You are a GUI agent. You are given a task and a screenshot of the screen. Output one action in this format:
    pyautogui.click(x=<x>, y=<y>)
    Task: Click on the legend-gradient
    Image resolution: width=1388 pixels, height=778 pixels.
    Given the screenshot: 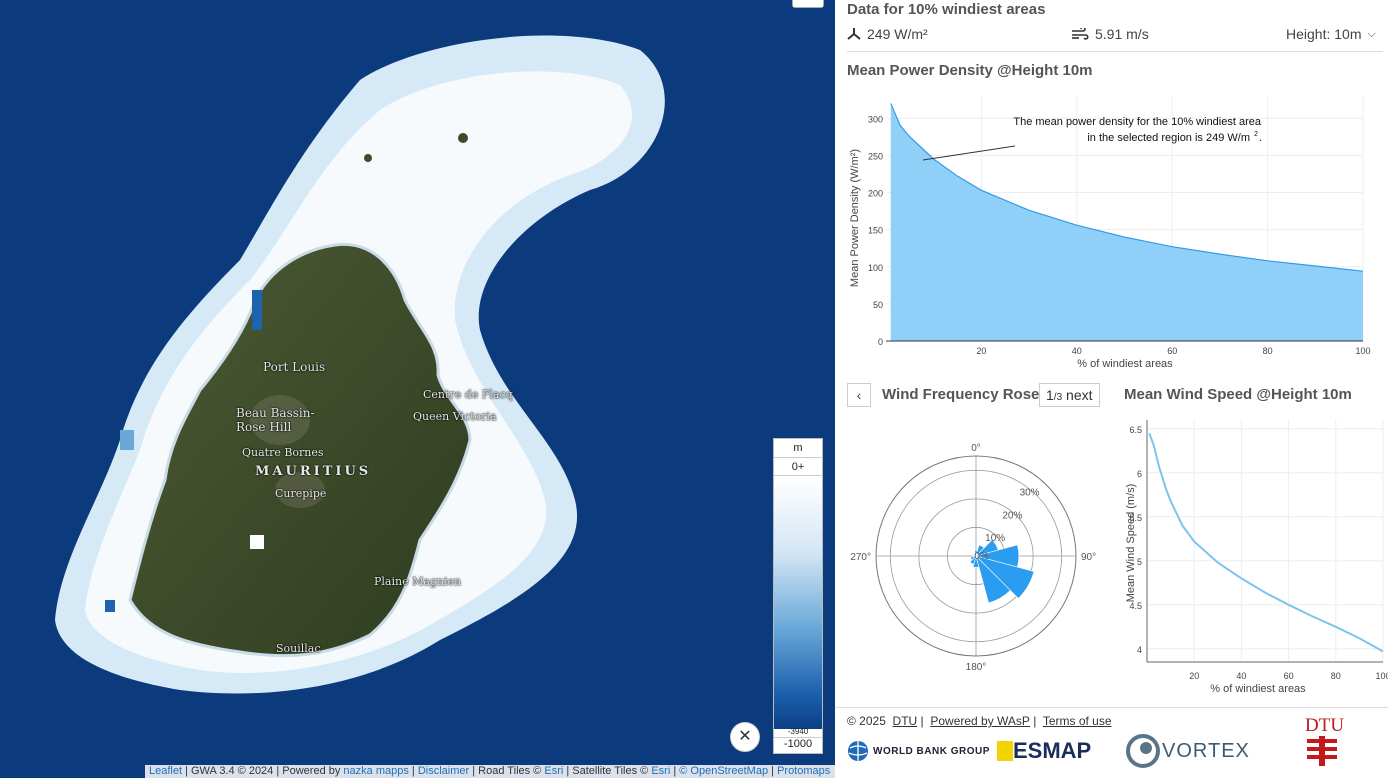 What is the action you would take?
    pyautogui.click(x=798, y=603)
    